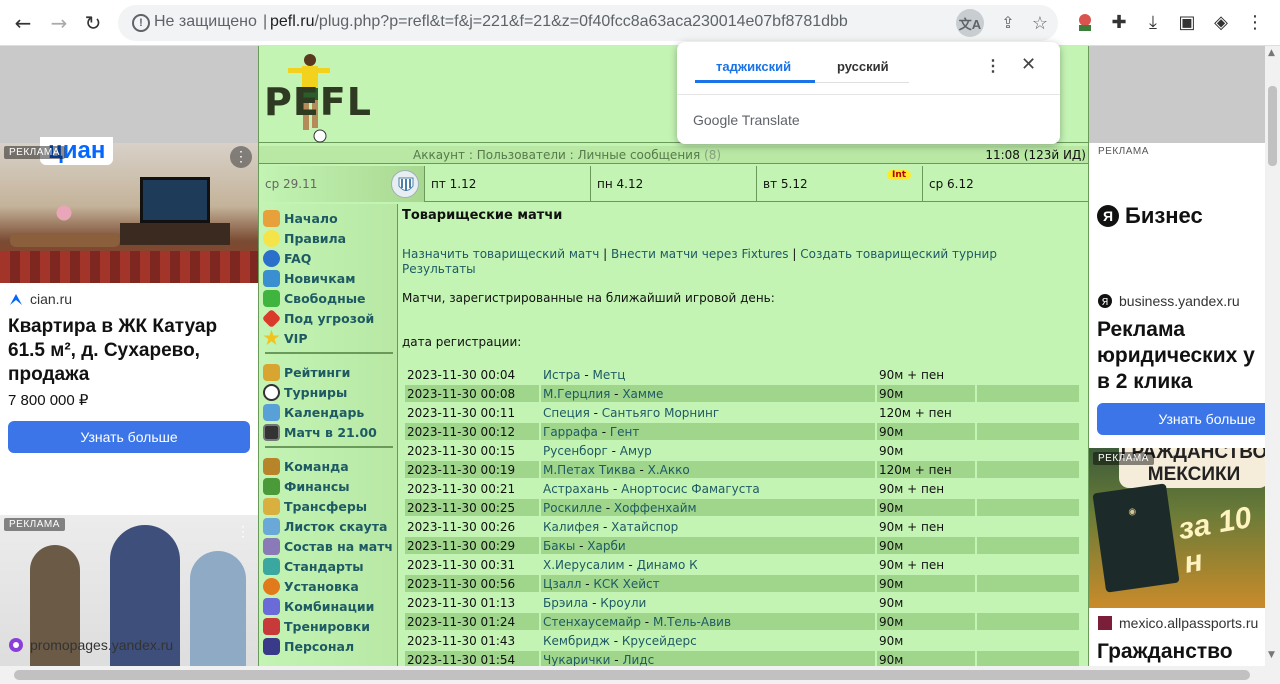 This screenshot has width=1280, height=684. Describe the element at coordinates (205, 22) in the screenshot. I see `not-secure-label: Не защищено` at that location.